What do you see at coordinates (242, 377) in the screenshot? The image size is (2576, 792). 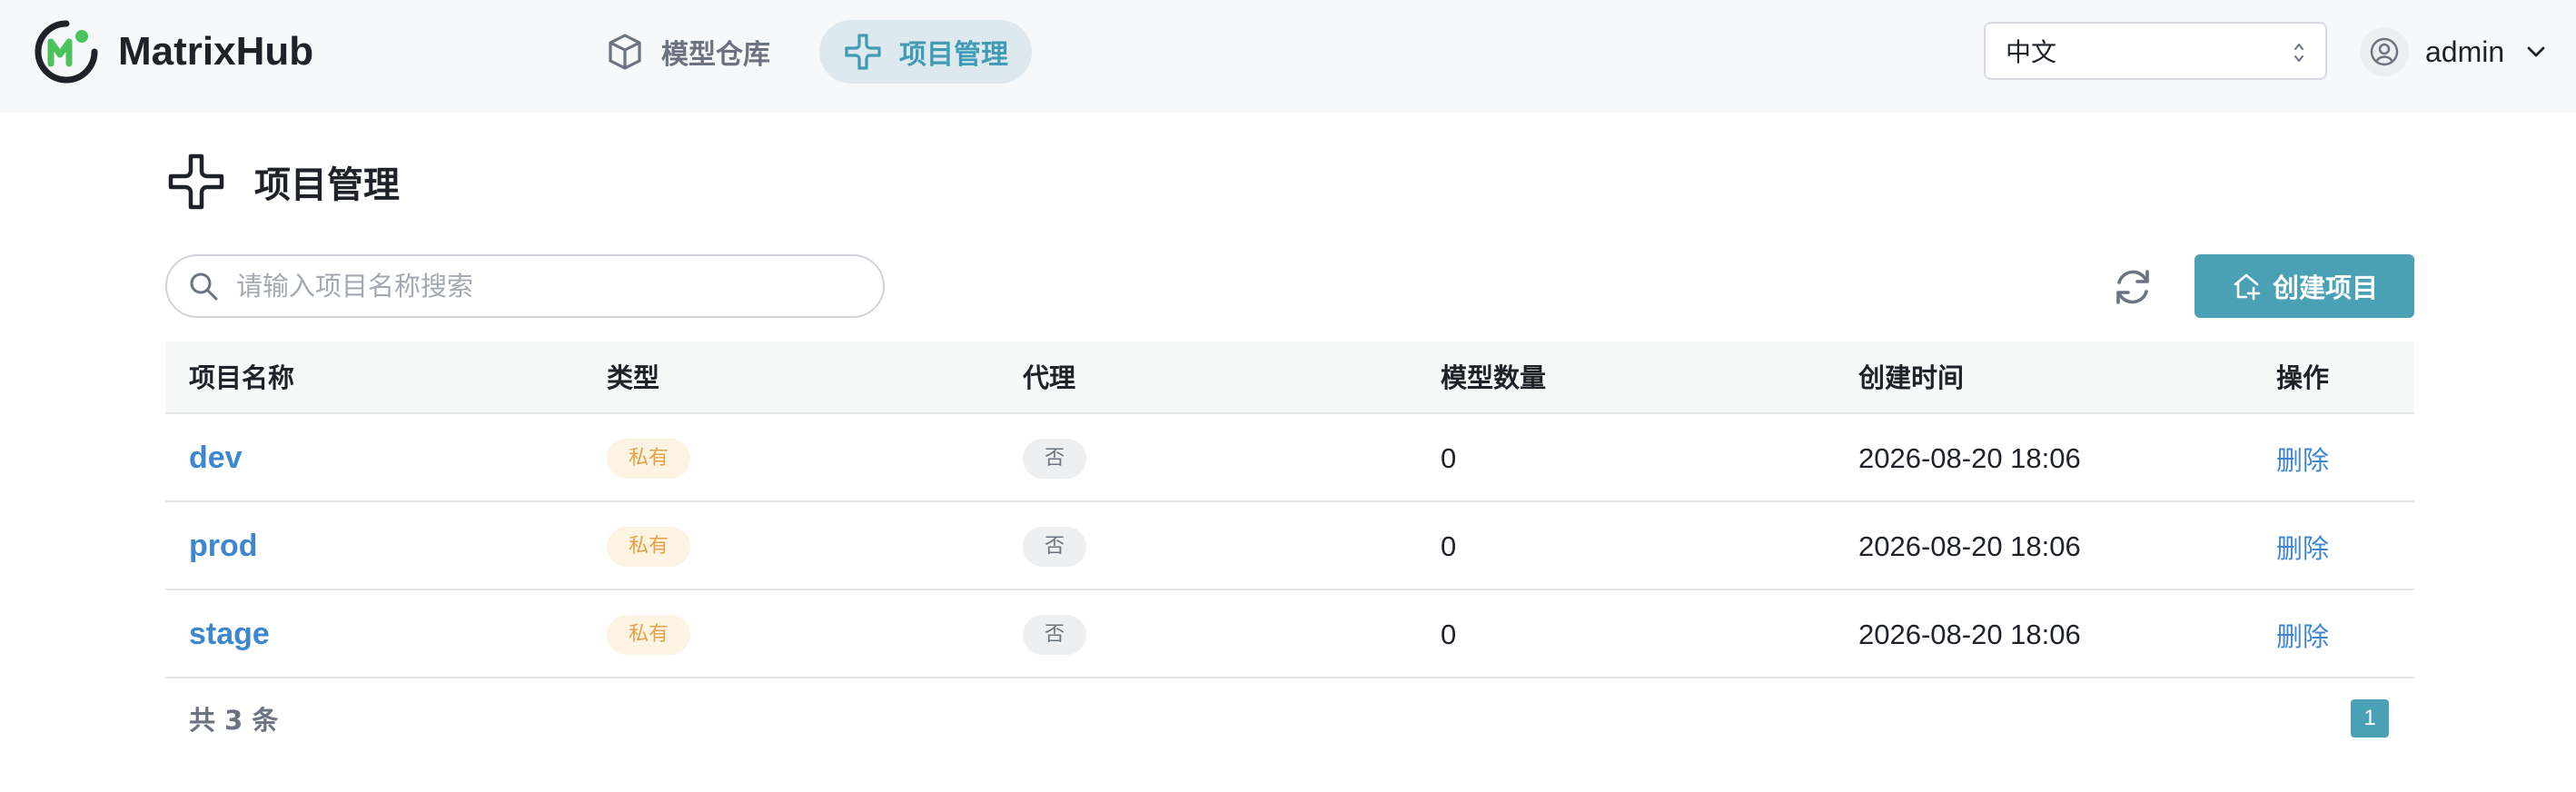 I see `column-header-name: 项目名称` at bounding box center [242, 377].